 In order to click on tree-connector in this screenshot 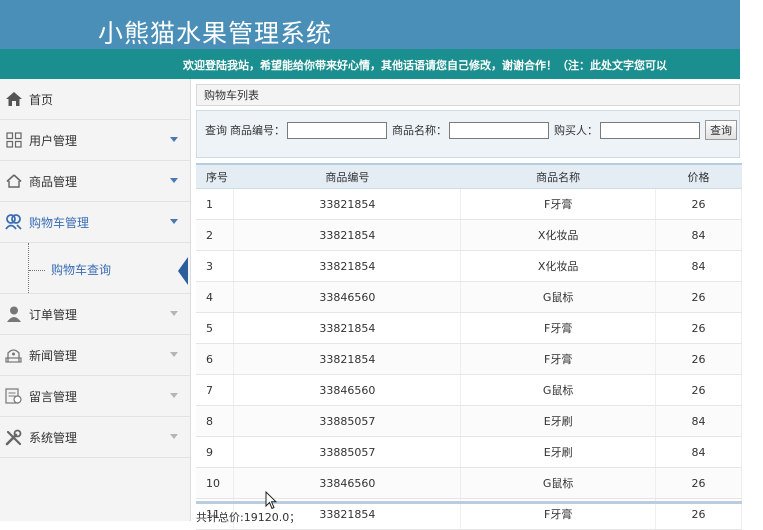, I will do `click(36, 268)`.